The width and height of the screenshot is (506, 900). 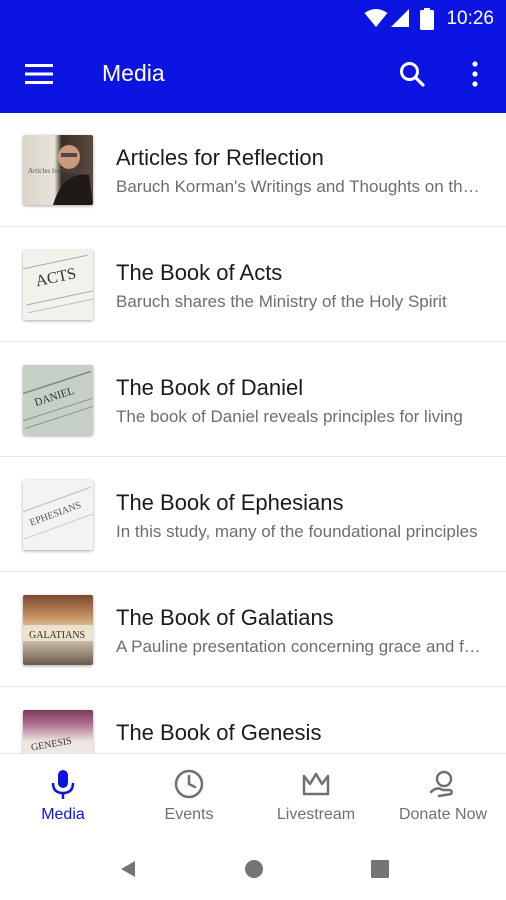 I want to click on bottom-navigation: Media Events Livestream Donate Now, so click(x=253, y=794).